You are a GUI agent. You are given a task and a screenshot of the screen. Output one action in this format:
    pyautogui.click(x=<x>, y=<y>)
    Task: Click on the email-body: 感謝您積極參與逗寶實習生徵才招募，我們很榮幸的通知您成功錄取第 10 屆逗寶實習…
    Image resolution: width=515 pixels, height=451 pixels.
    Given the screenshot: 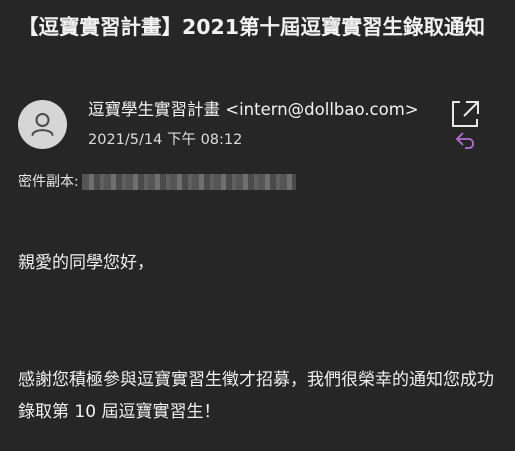 What is the action you would take?
    pyautogui.click(x=256, y=396)
    